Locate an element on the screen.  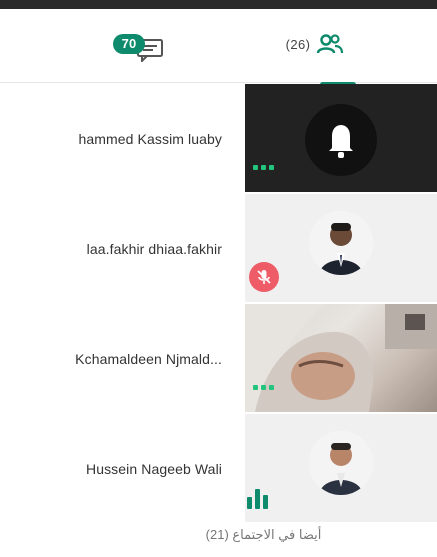
participants-count: (26) is located at coordinates (298, 44).